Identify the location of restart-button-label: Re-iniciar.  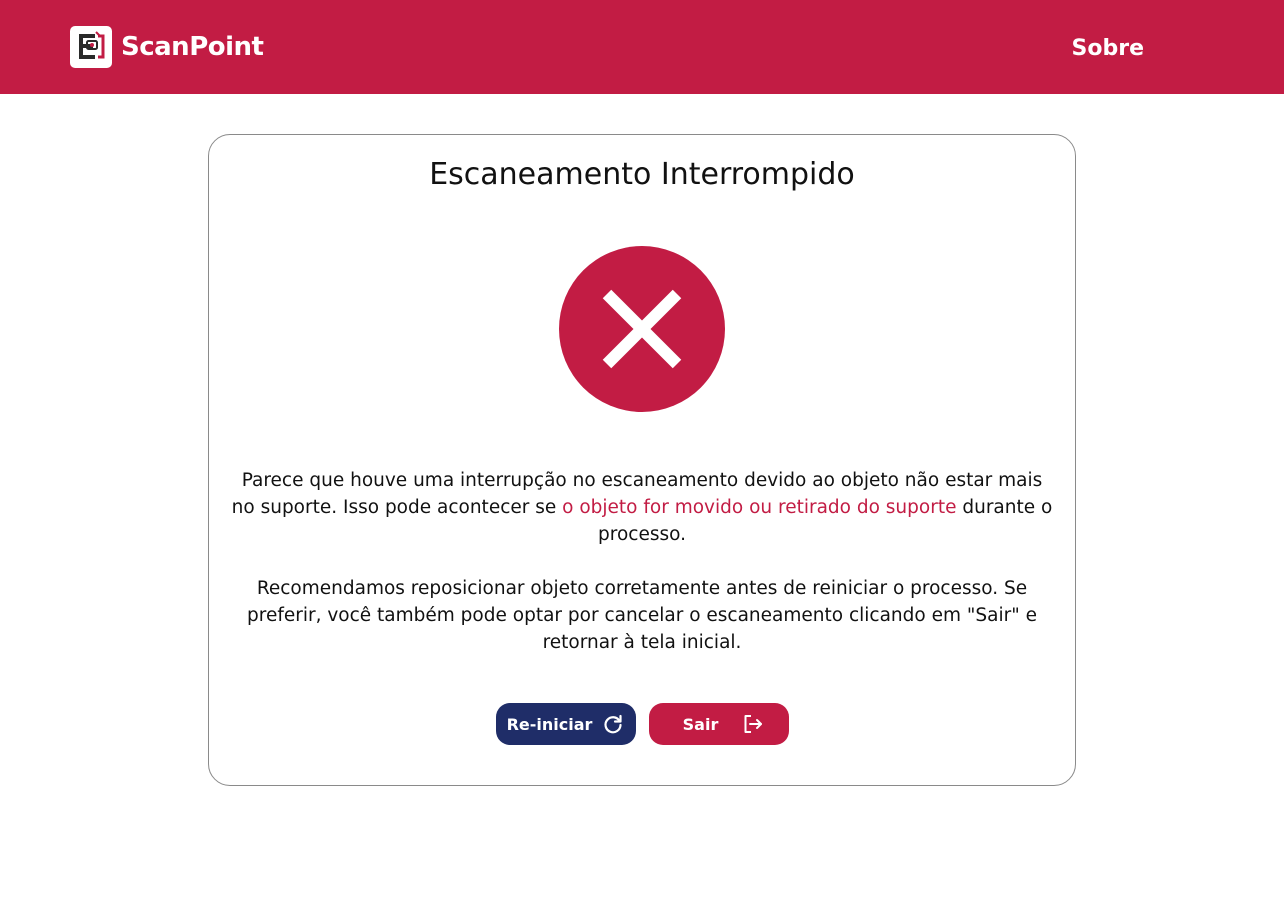
(549, 724).